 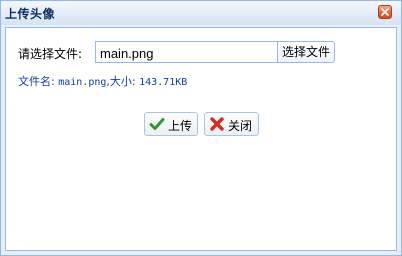 I want to click on file-path-input, so click(x=186, y=52).